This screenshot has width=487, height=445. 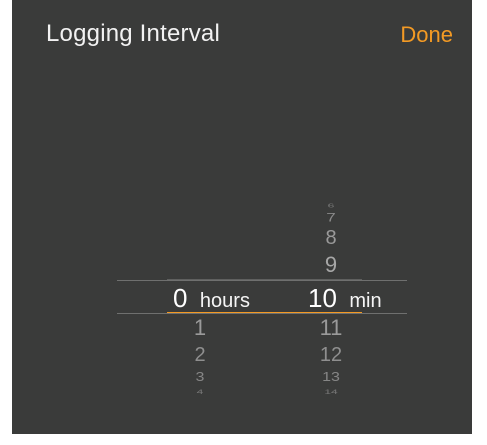 What do you see at coordinates (331, 238) in the screenshot?
I see `minutes-option: 8` at bounding box center [331, 238].